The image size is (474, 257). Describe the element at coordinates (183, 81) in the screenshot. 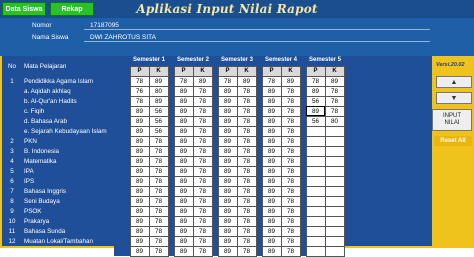

I see `grade-cell-sem2-p: 78` at that location.